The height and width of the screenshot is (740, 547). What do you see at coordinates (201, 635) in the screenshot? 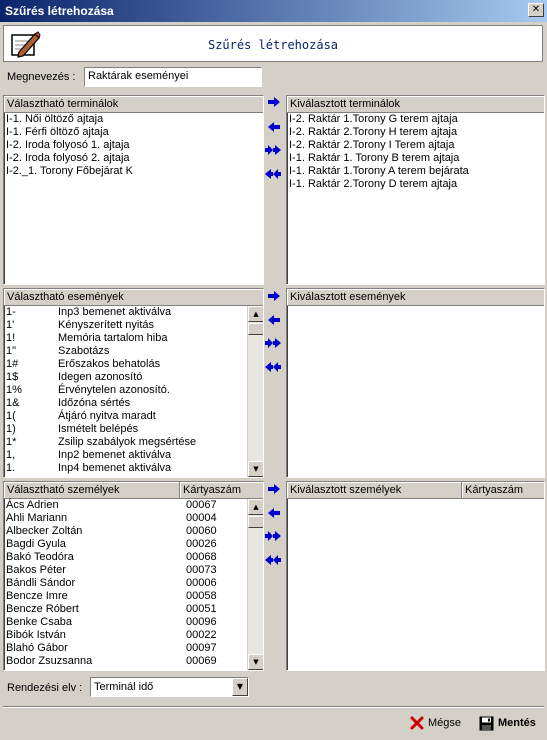
I see `card-number: 00022` at bounding box center [201, 635].